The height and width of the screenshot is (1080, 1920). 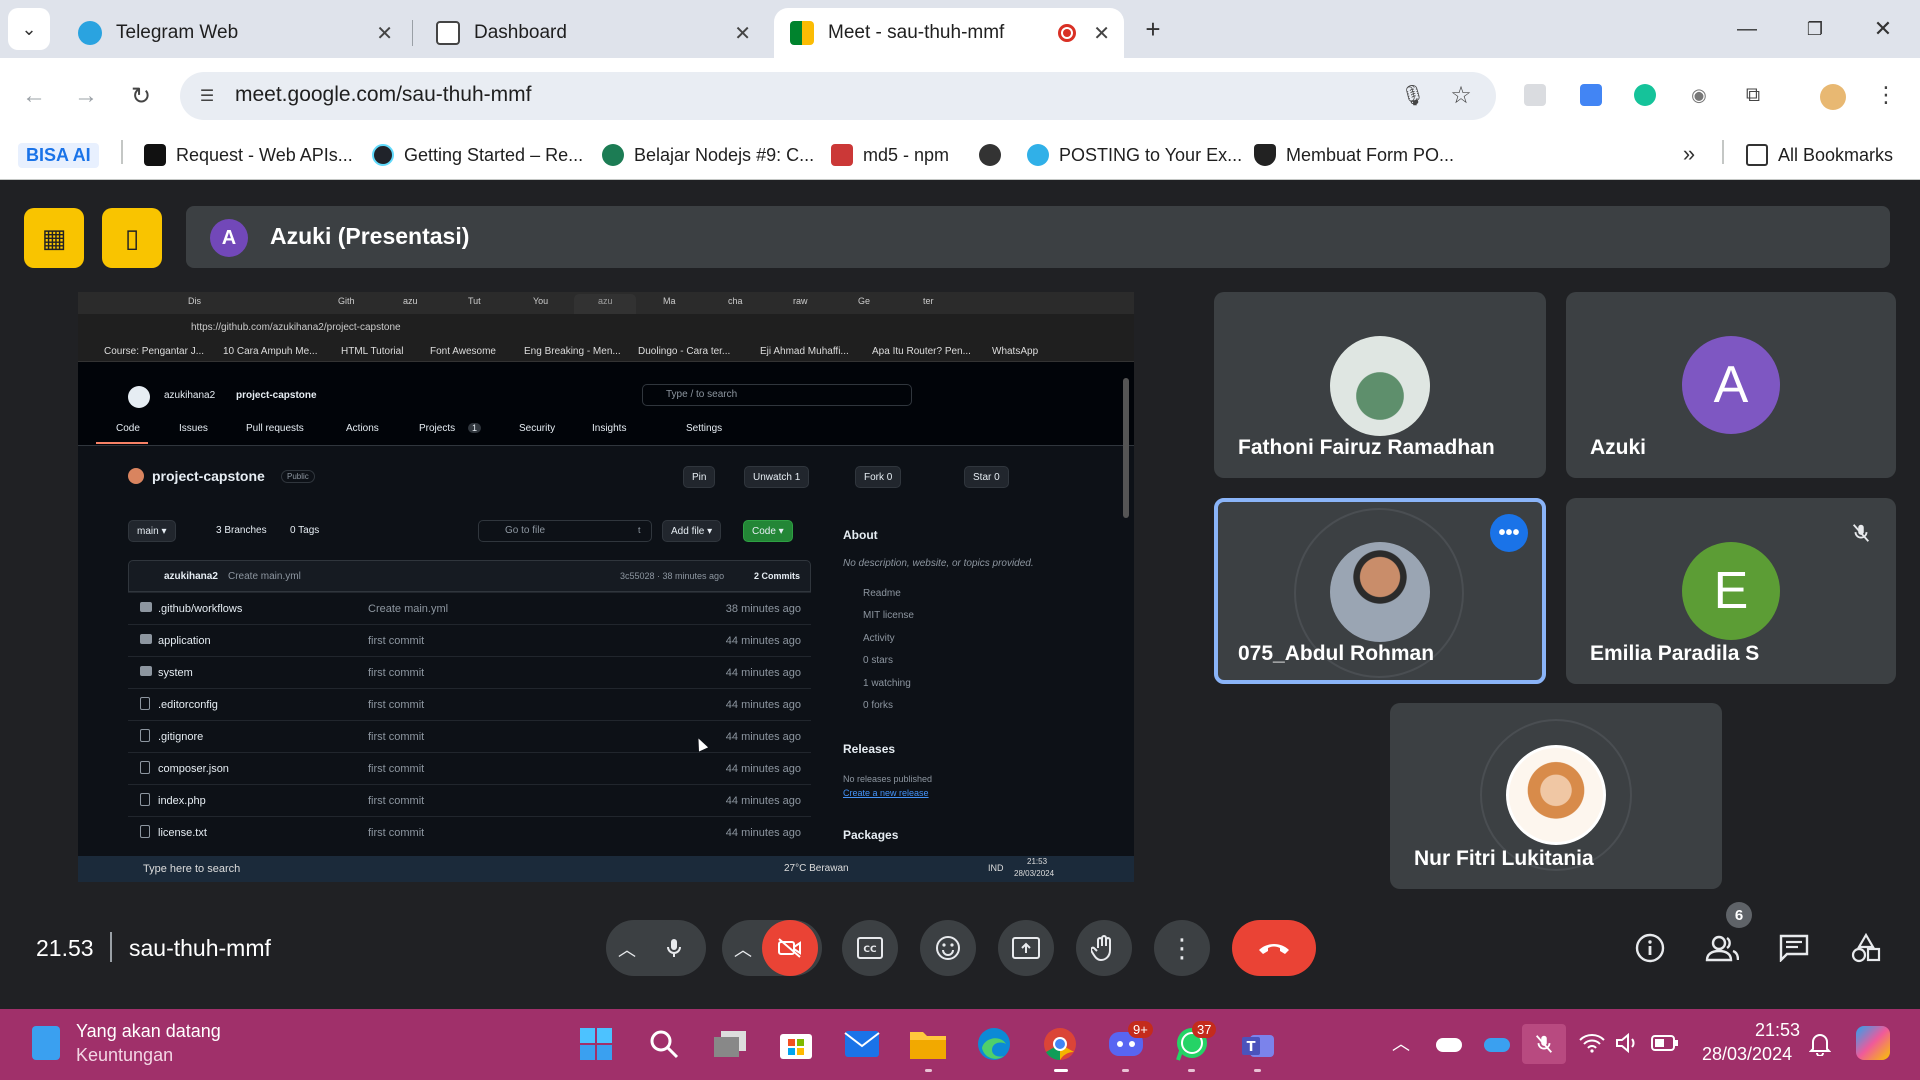 I want to click on widgets-icon, so click(x=46, y=1043).